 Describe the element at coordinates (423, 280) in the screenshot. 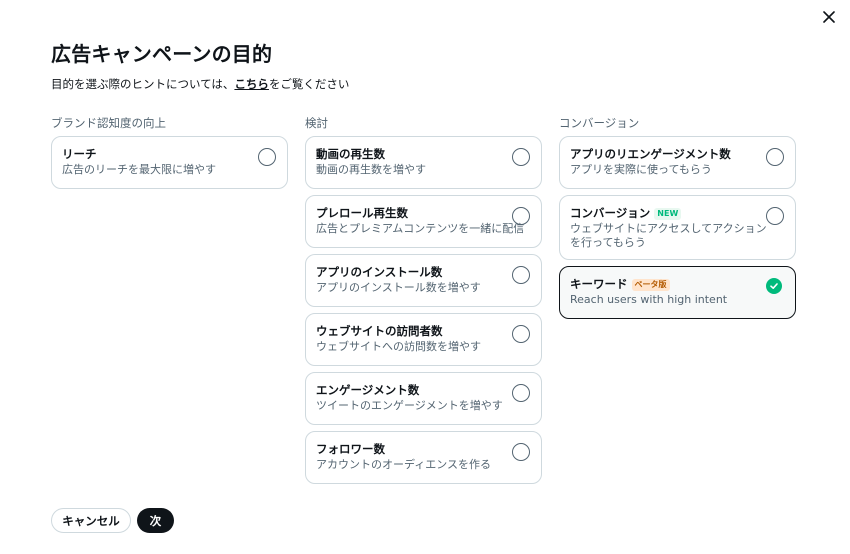

I see `option-app-installs: アプリのインストール数 アプリのインストール数を増やす` at that location.